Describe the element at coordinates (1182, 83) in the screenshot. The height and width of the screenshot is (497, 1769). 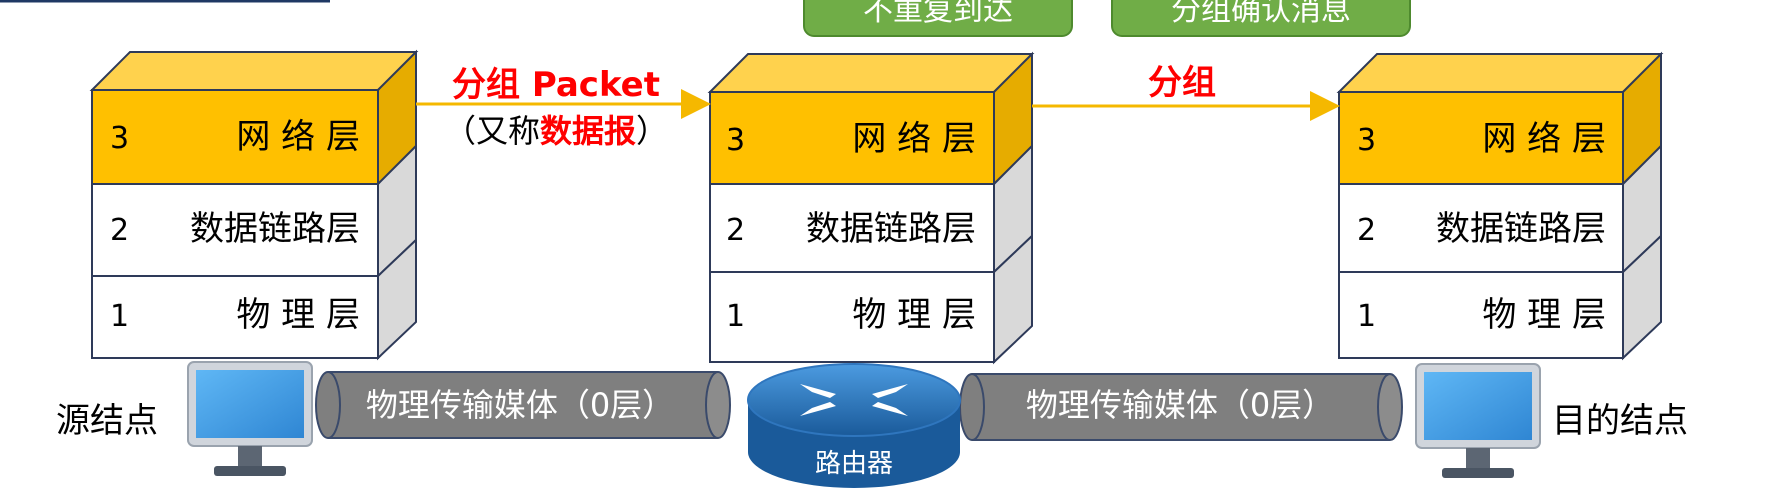
I see `arrow2-title: 分组` at that location.